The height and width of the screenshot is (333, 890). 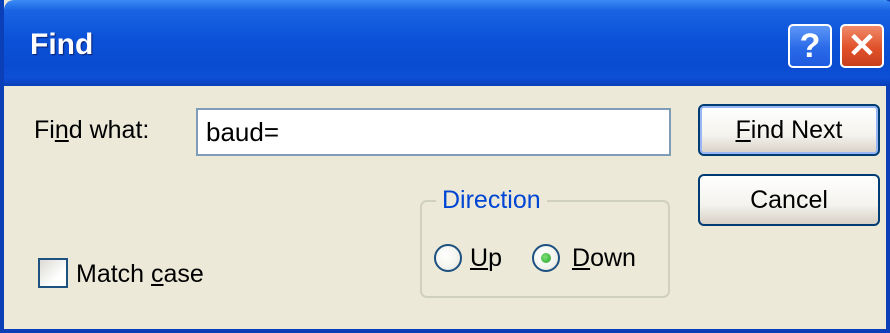 I want to click on close-button: ✕, so click(x=862, y=46).